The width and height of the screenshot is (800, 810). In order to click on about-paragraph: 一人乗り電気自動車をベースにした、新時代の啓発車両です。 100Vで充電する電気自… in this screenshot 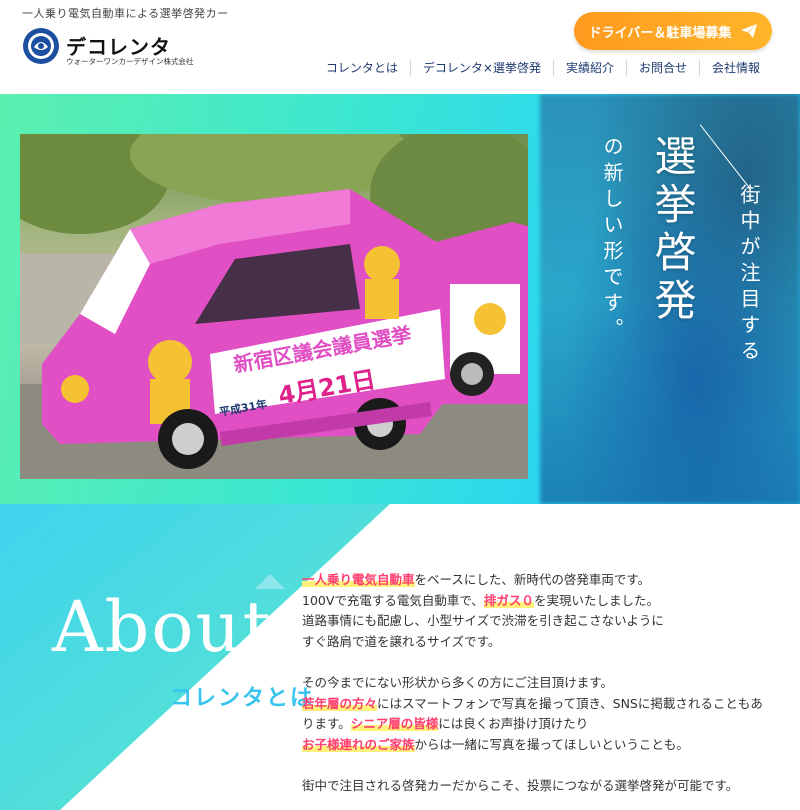, I will do `click(547, 611)`.